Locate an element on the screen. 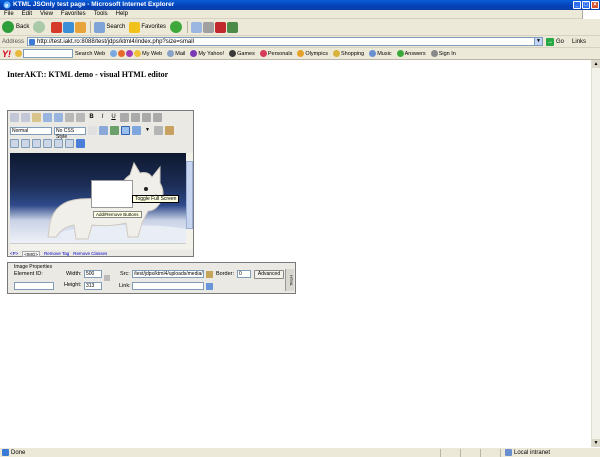 The image size is (600, 457). constrain-proportions-icon is located at coordinates (107, 278).